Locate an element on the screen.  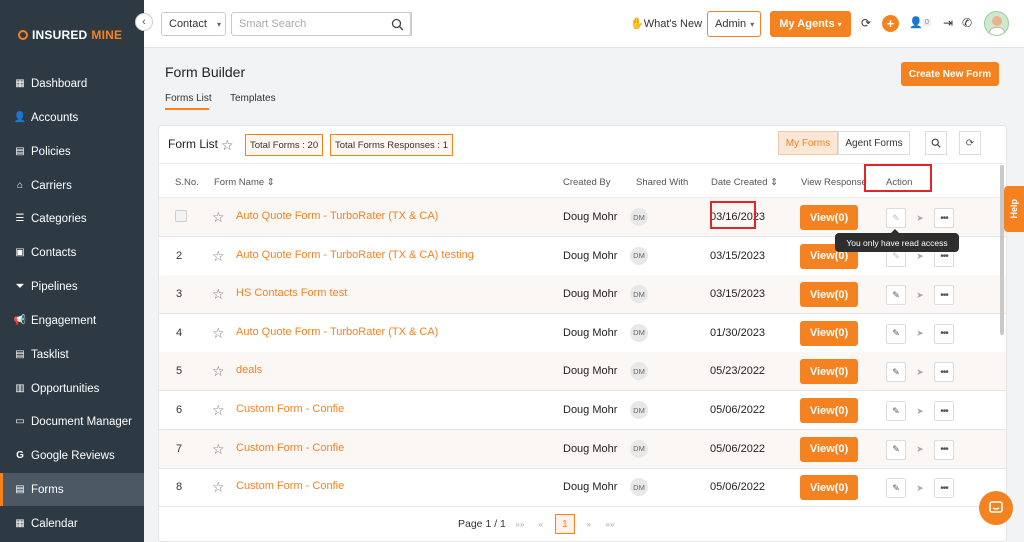
list-icon: ☰ is located at coordinates (20, 218).